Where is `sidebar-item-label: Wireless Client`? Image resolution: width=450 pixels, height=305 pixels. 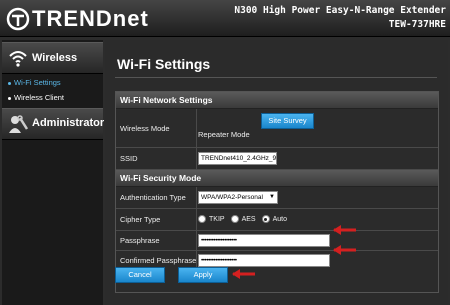
sidebar-item-label: Wireless Client is located at coordinates (39, 97).